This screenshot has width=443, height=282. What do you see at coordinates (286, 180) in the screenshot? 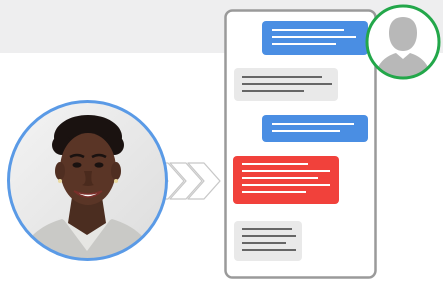
I see `message-bubble-highlighted` at bounding box center [286, 180].